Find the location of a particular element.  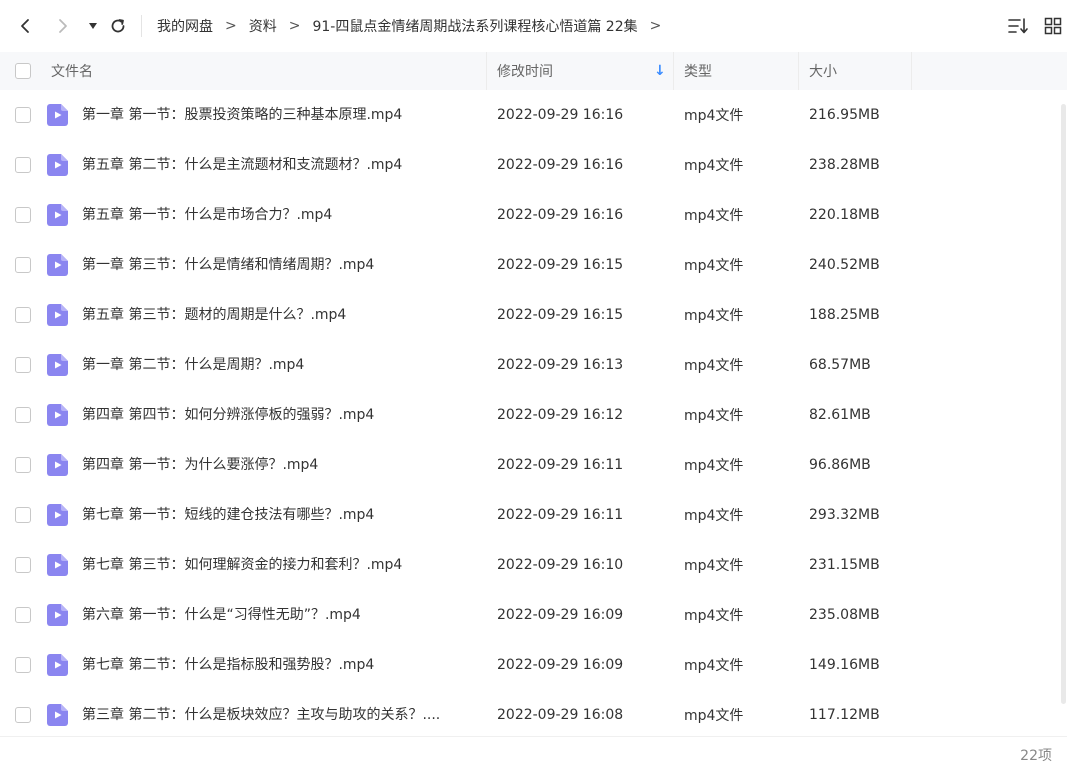

grid-view-icon is located at coordinates (1053, 26).